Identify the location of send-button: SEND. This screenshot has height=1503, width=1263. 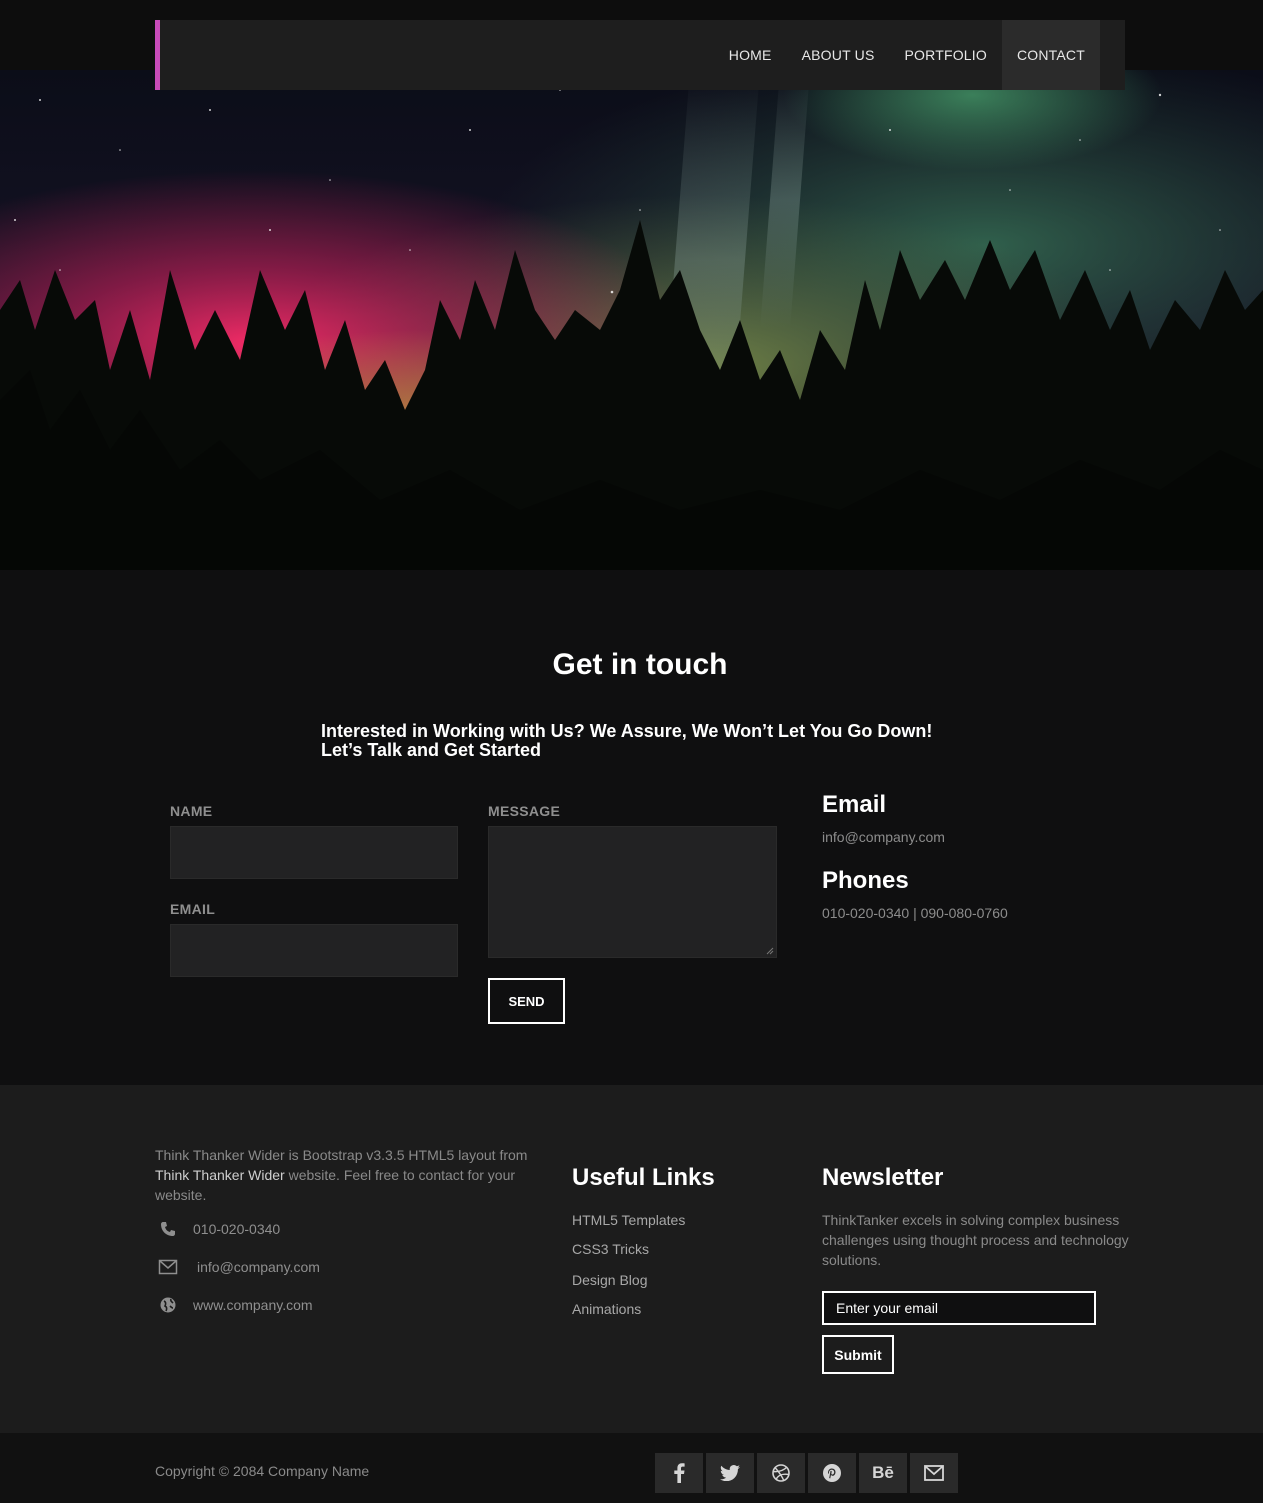
(526, 1001).